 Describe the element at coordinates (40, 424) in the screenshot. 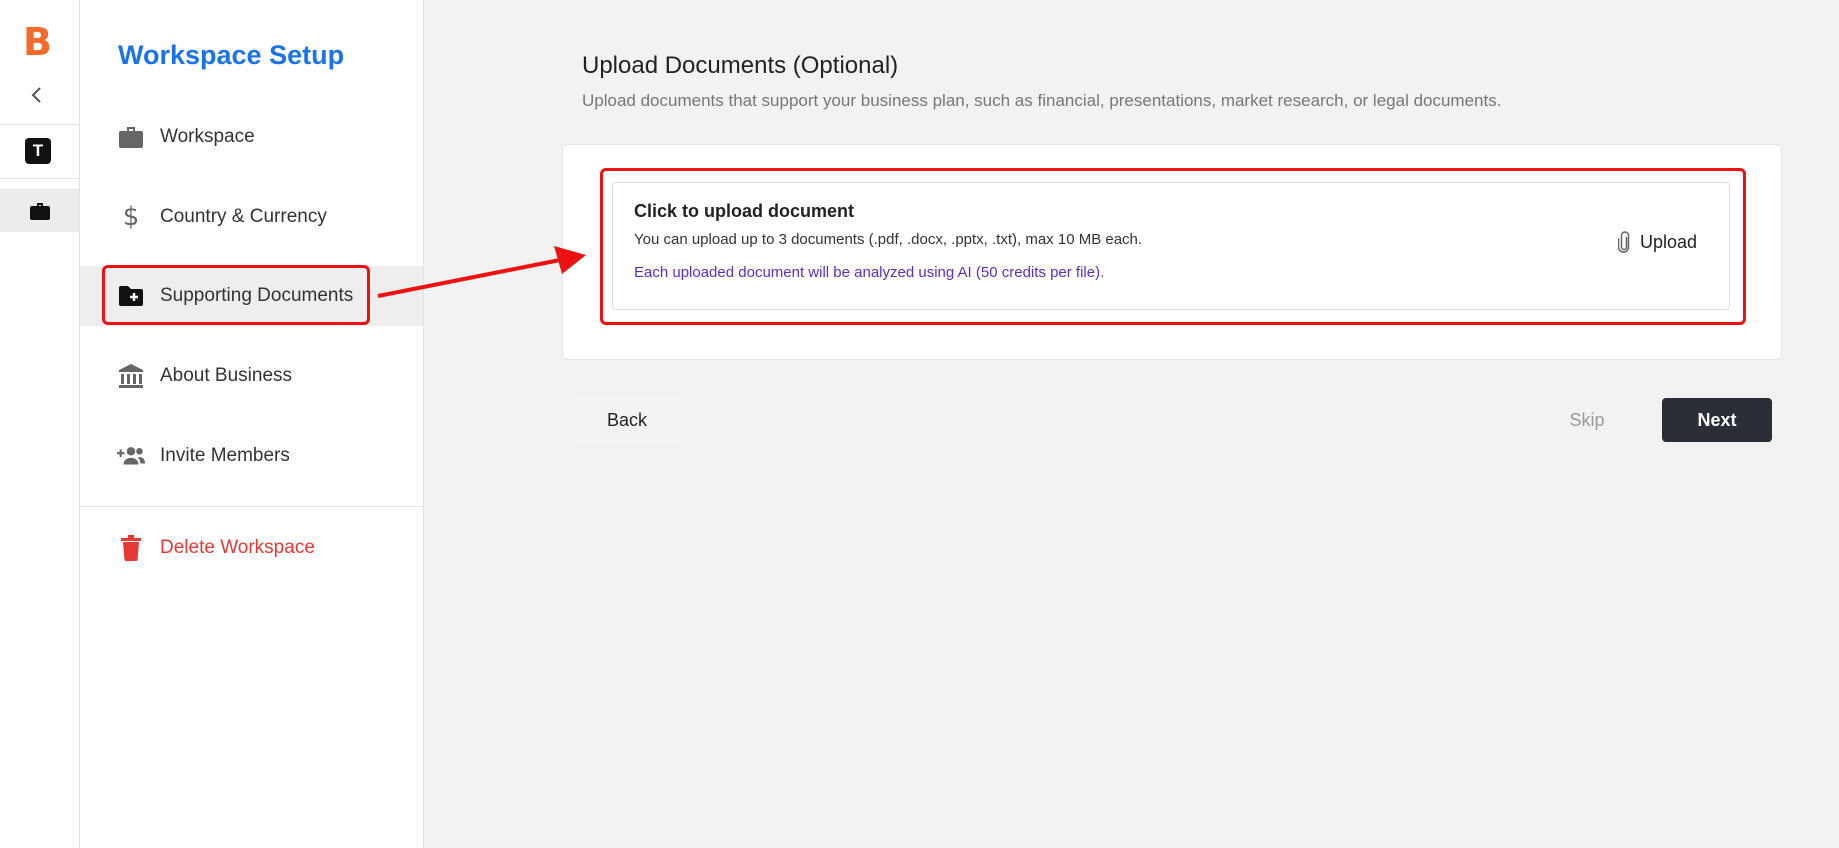

I see `icon-rail: B T` at that location.